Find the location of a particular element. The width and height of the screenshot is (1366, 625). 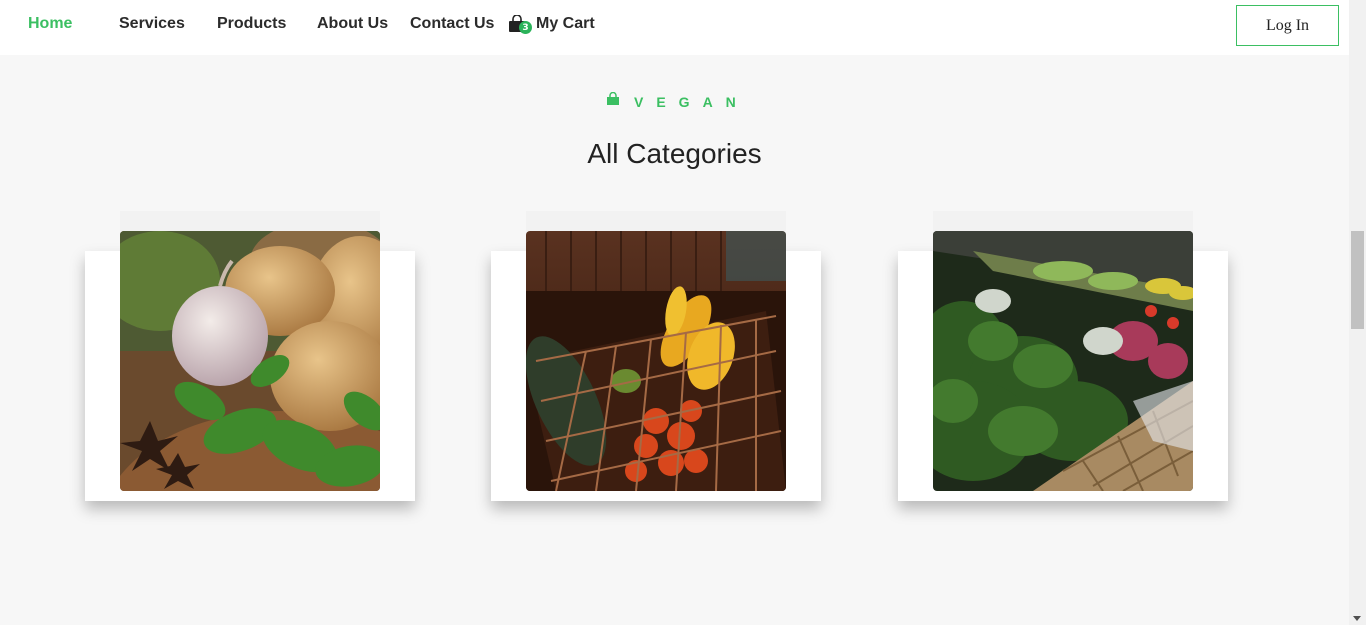

cart-count-badge: 3 is located at coordinates (525, 27).